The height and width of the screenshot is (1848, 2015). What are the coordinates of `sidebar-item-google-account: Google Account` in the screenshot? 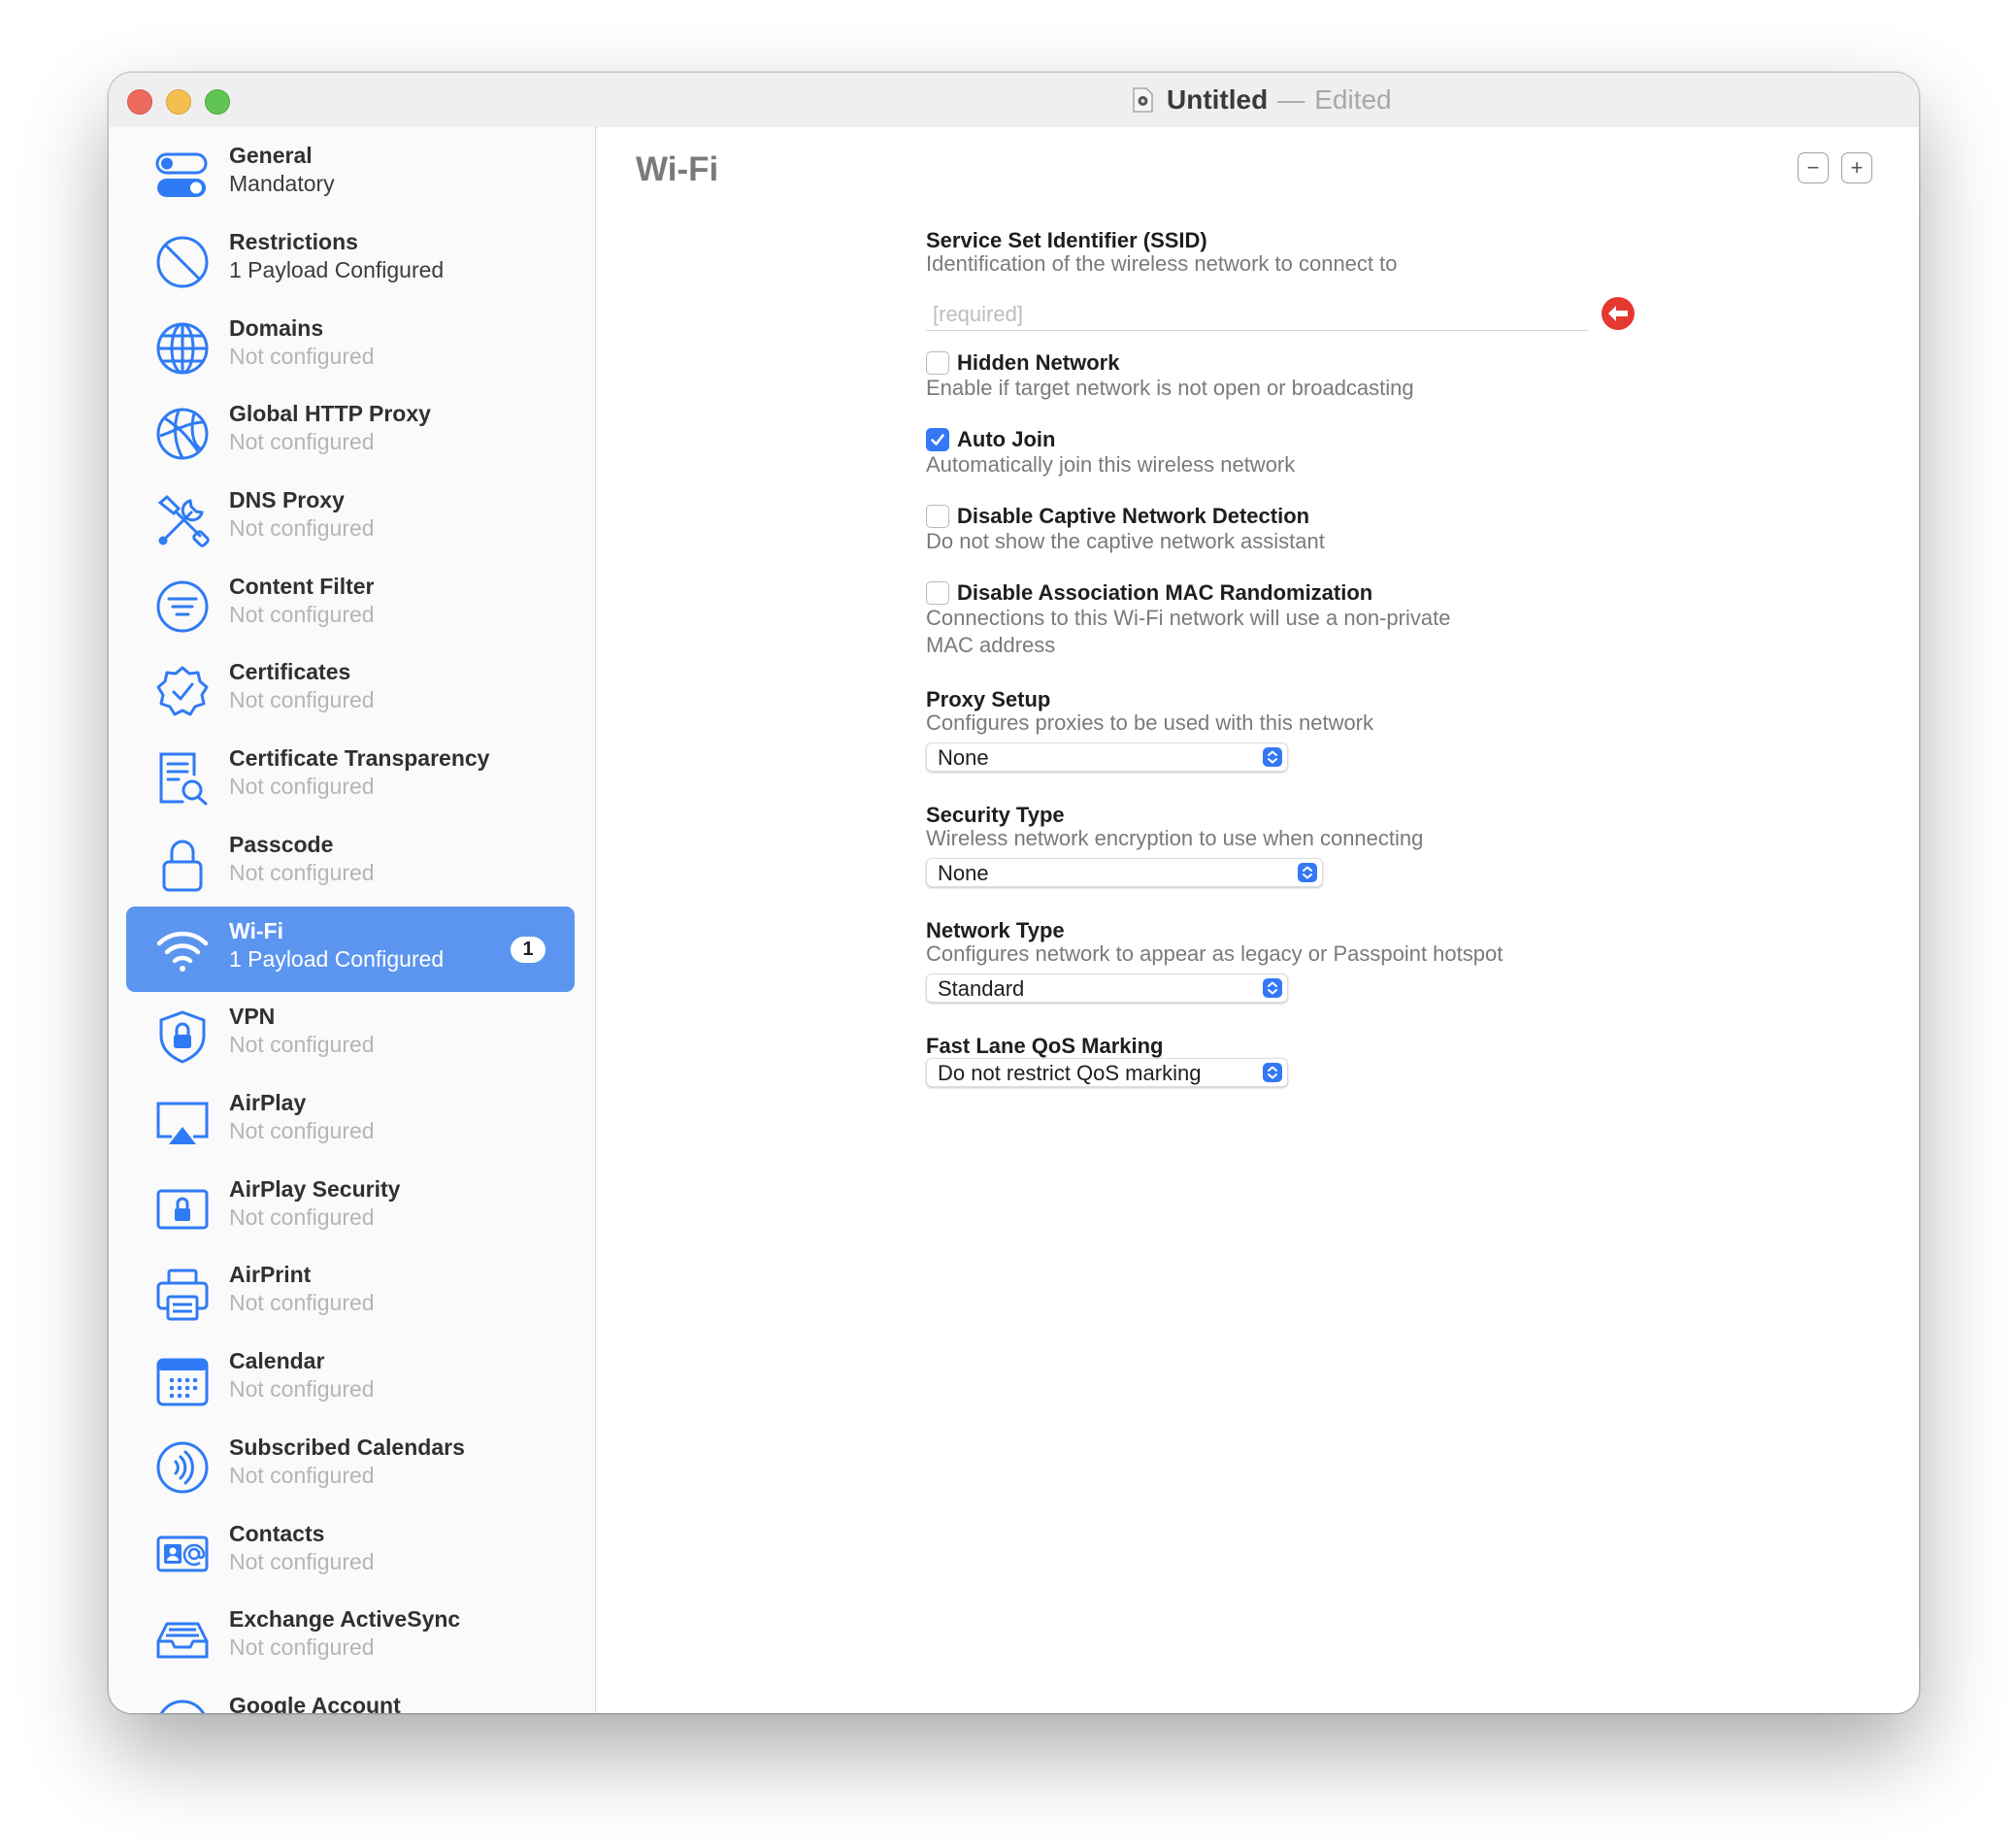 It's located at (350, 1697).